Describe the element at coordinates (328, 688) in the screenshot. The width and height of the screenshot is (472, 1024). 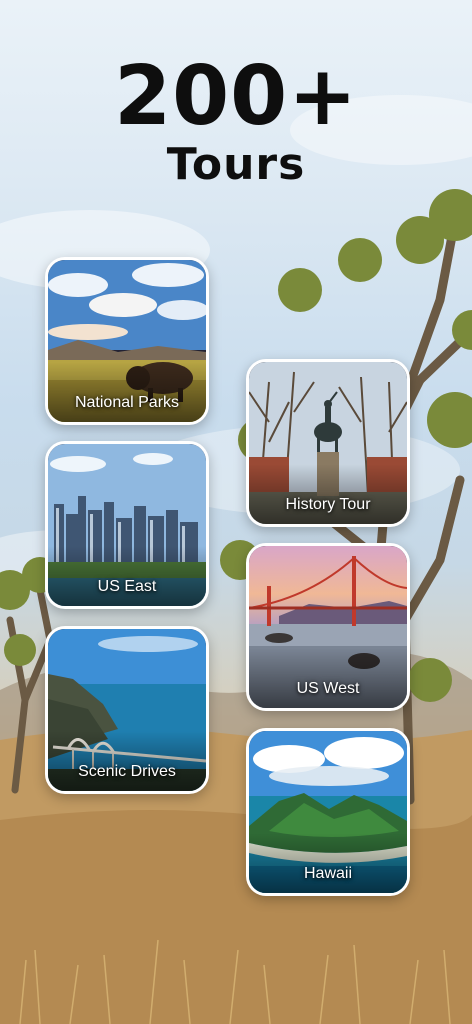
I see `tour-card-label: US West` at that location.